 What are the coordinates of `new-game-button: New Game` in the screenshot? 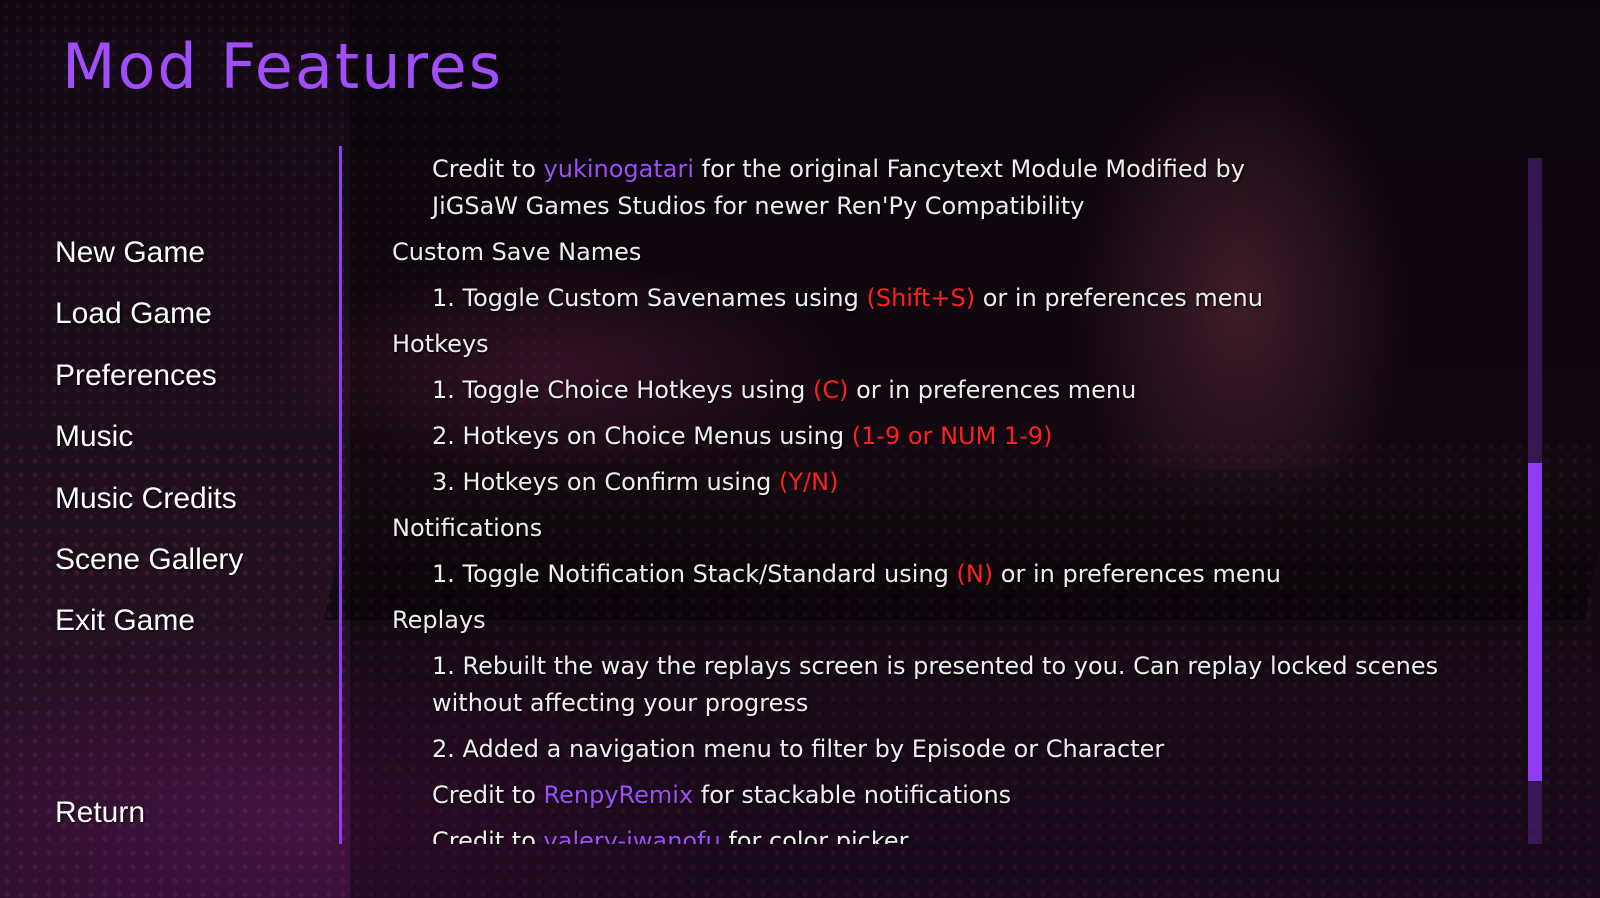 It's located at (130, 253).